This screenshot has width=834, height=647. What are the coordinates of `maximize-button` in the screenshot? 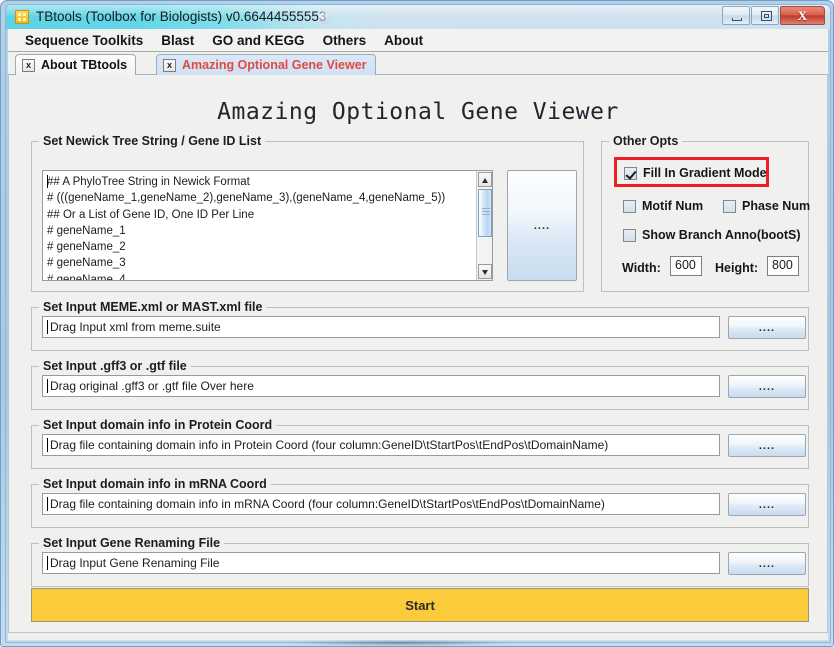 It's located at (765, 15).